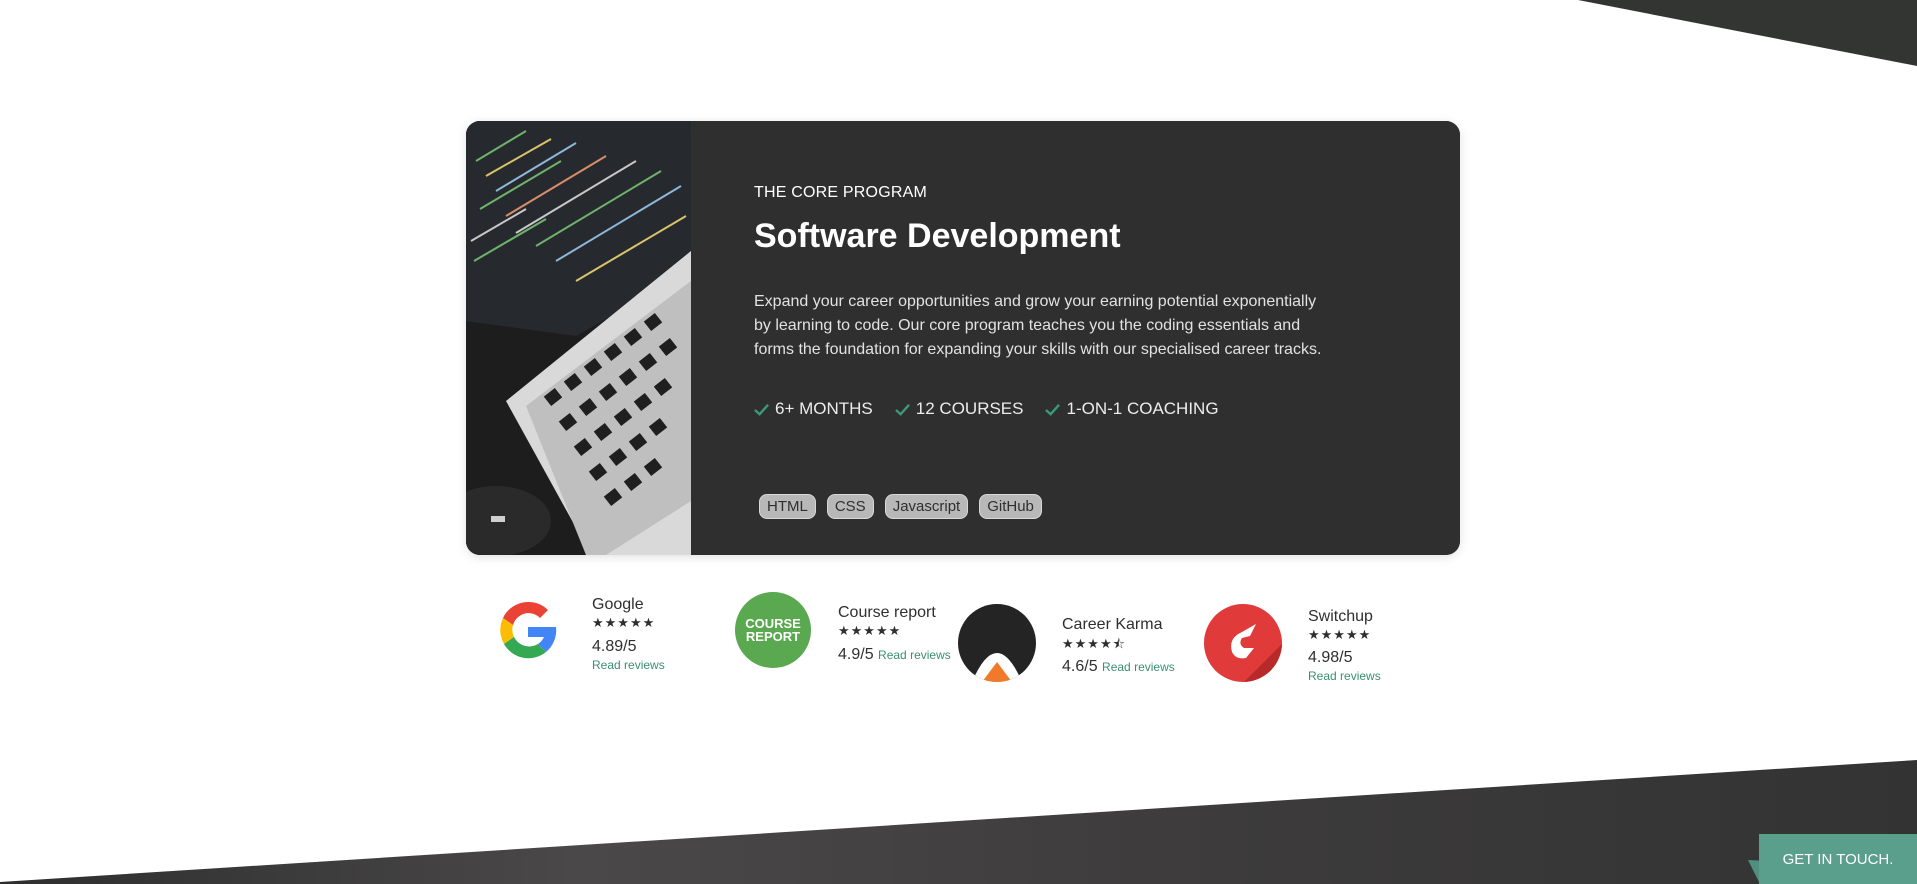  What do you see at coordinates (1094, 643) in the screenshot?
I see `star-rating: ★★★★⯪` at bounding box center [1094, 643].